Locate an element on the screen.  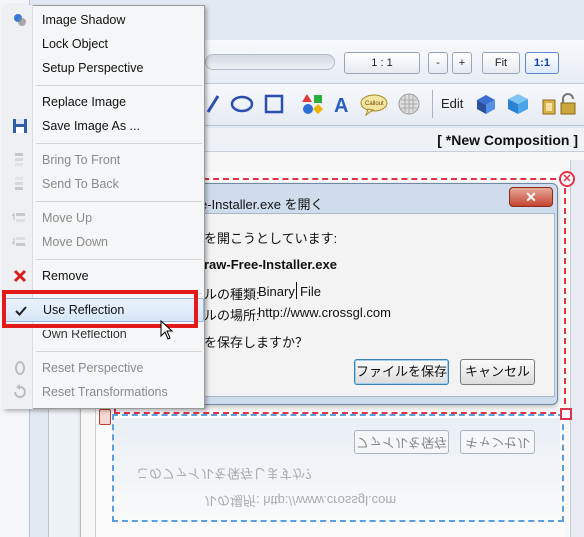
line-tool-icon is located at coordinates (214, 104).